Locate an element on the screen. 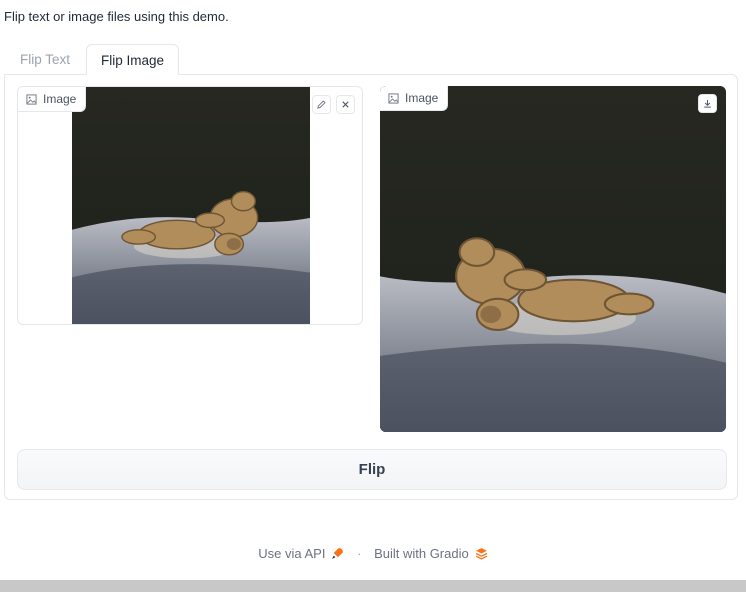  built-with-gradio-link: Built with Gradio is located at coordinates (431, 553).